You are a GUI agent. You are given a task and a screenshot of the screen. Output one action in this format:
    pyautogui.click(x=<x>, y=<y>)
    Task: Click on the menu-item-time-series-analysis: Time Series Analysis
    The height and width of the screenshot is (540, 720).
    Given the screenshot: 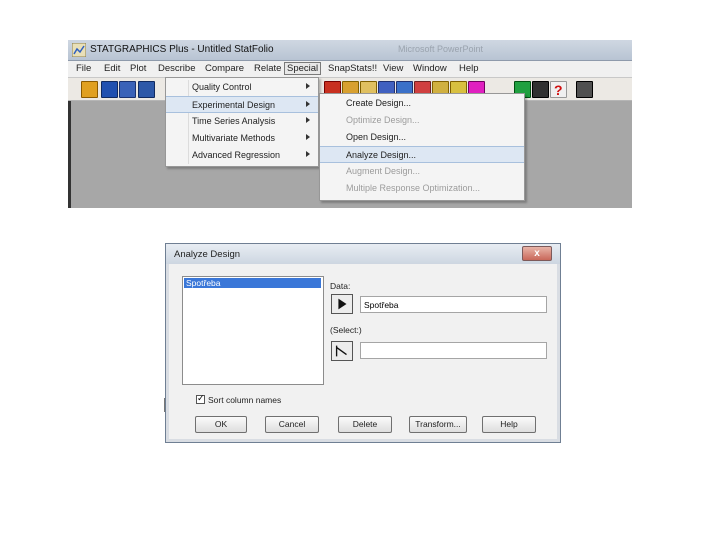 What is the action you would take?
    pyautogui.click(x=242, y=121)
    